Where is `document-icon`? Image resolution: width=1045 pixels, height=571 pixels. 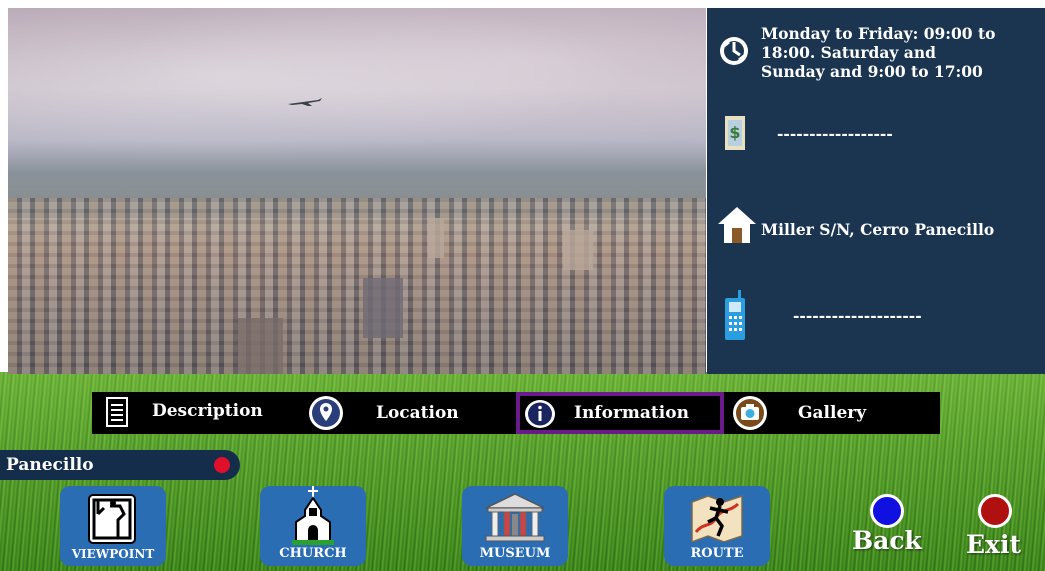 document-icon is located at coordinates (117, 412).